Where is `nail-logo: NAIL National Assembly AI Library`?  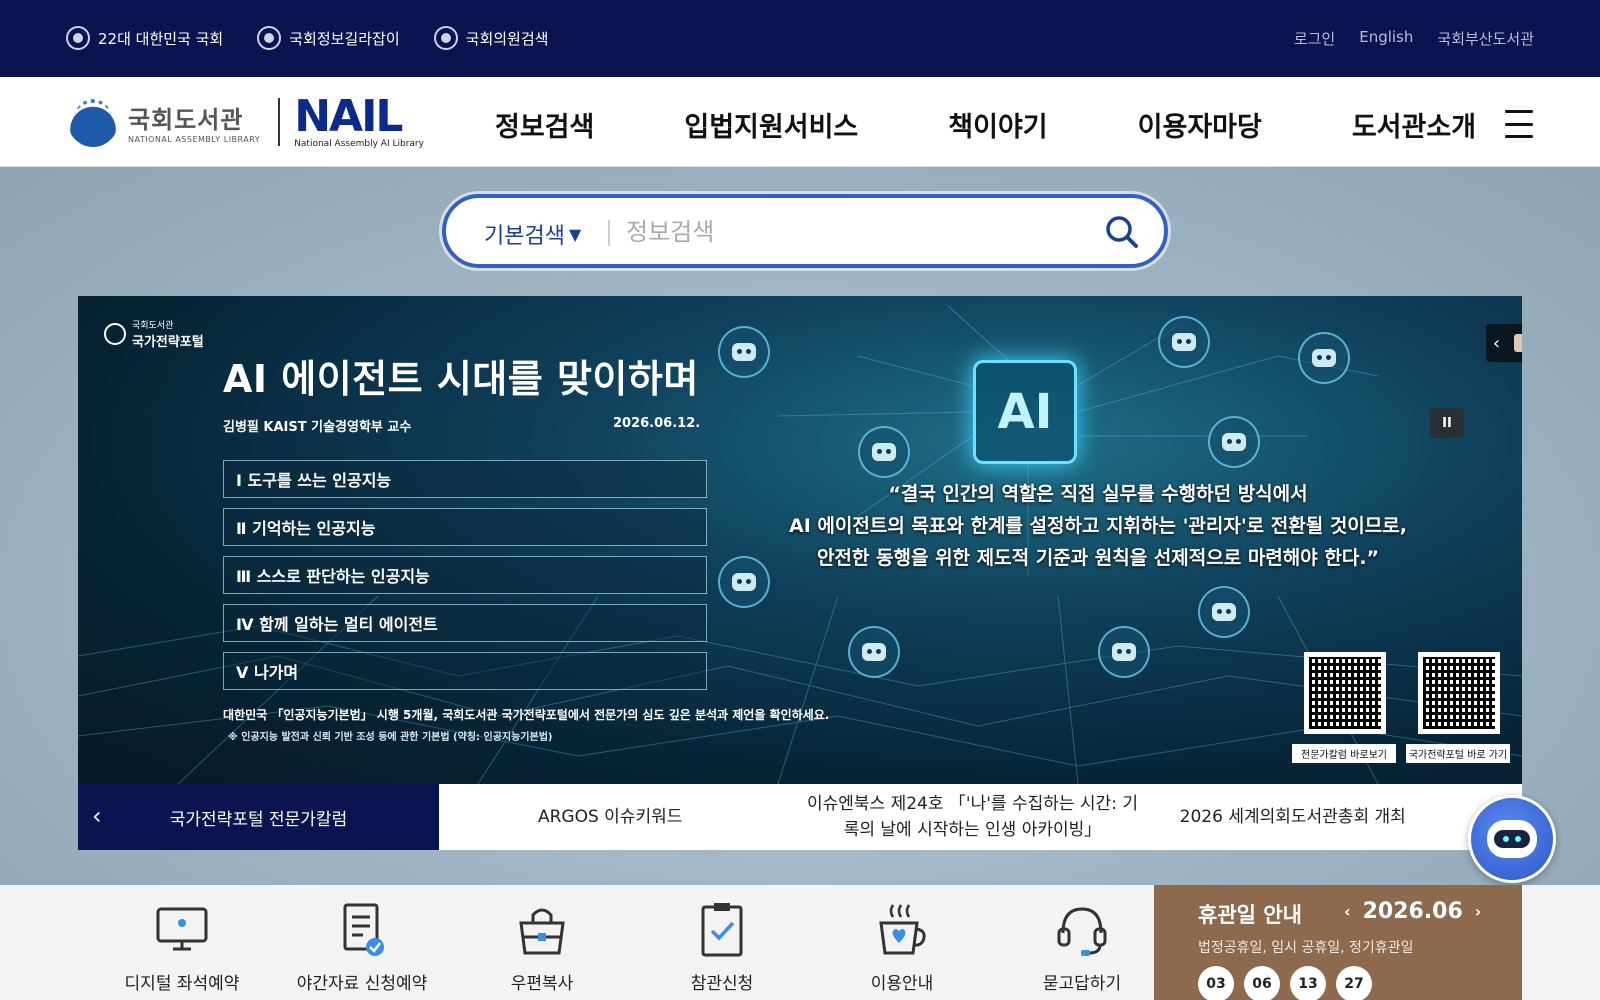 nail-logo: NAIL National Assembly AI Library is located at coordinates (359, 120).